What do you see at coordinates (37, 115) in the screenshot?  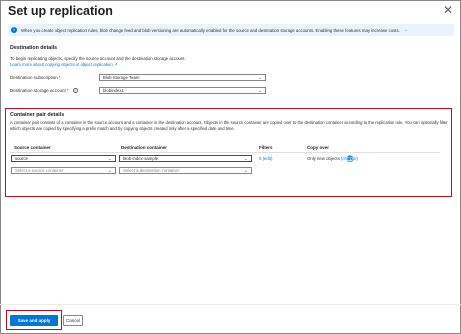 I see `container-pair-heading: Container pair details` at bounding box center [37, 115].